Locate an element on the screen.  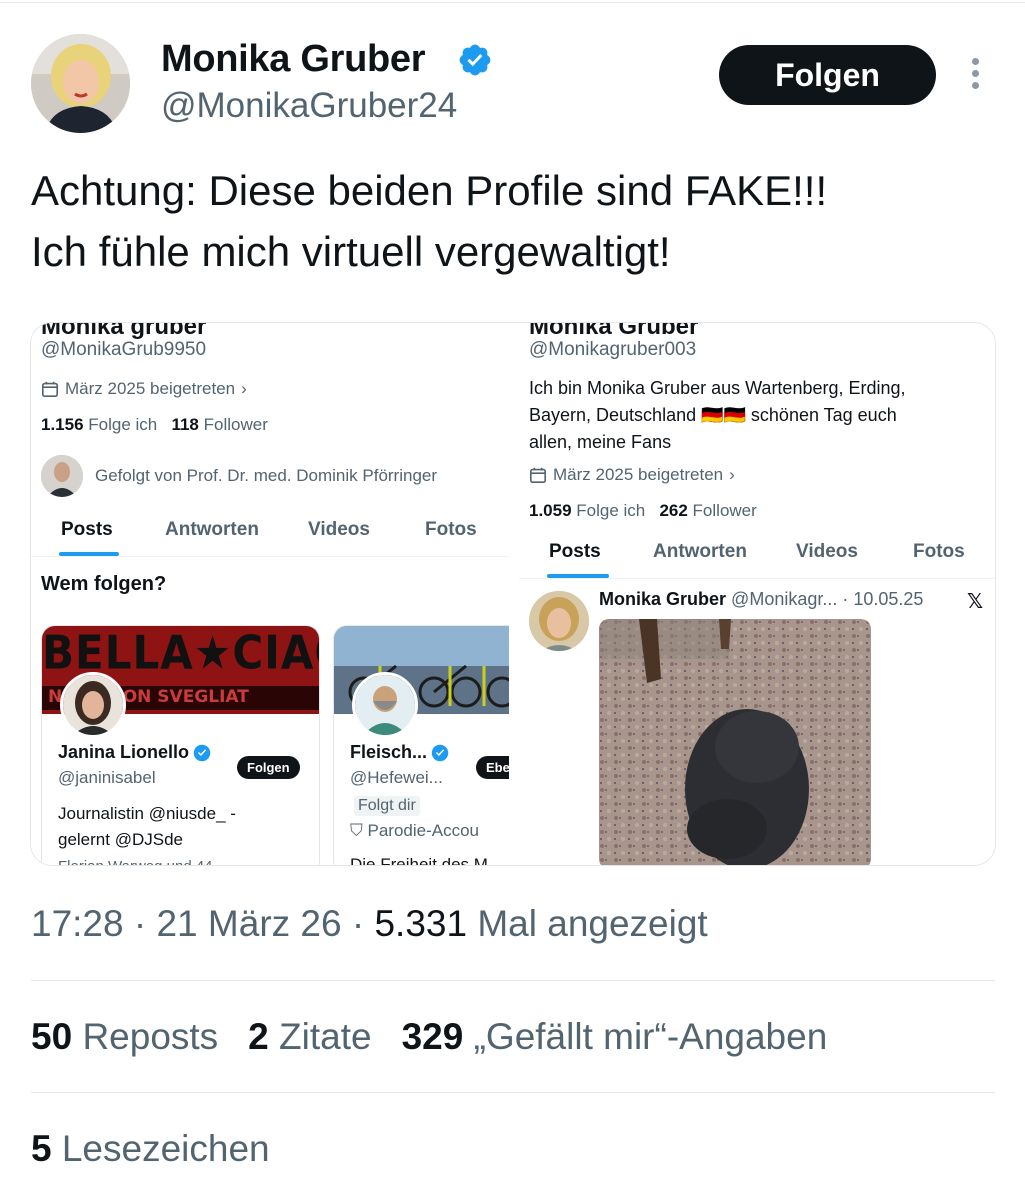
bookmarks-label: Lesezeichen is located at coordinates (165, 1148).